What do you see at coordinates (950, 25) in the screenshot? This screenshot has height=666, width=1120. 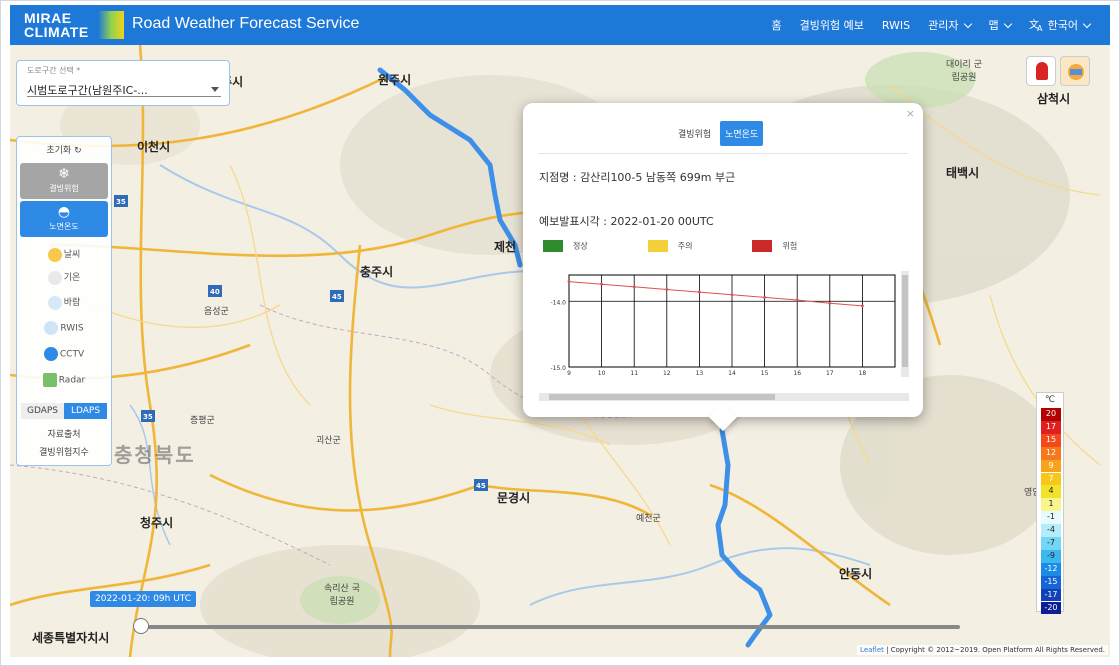 I see `nav-admin: 관리자` at bounding box center [950, 25].